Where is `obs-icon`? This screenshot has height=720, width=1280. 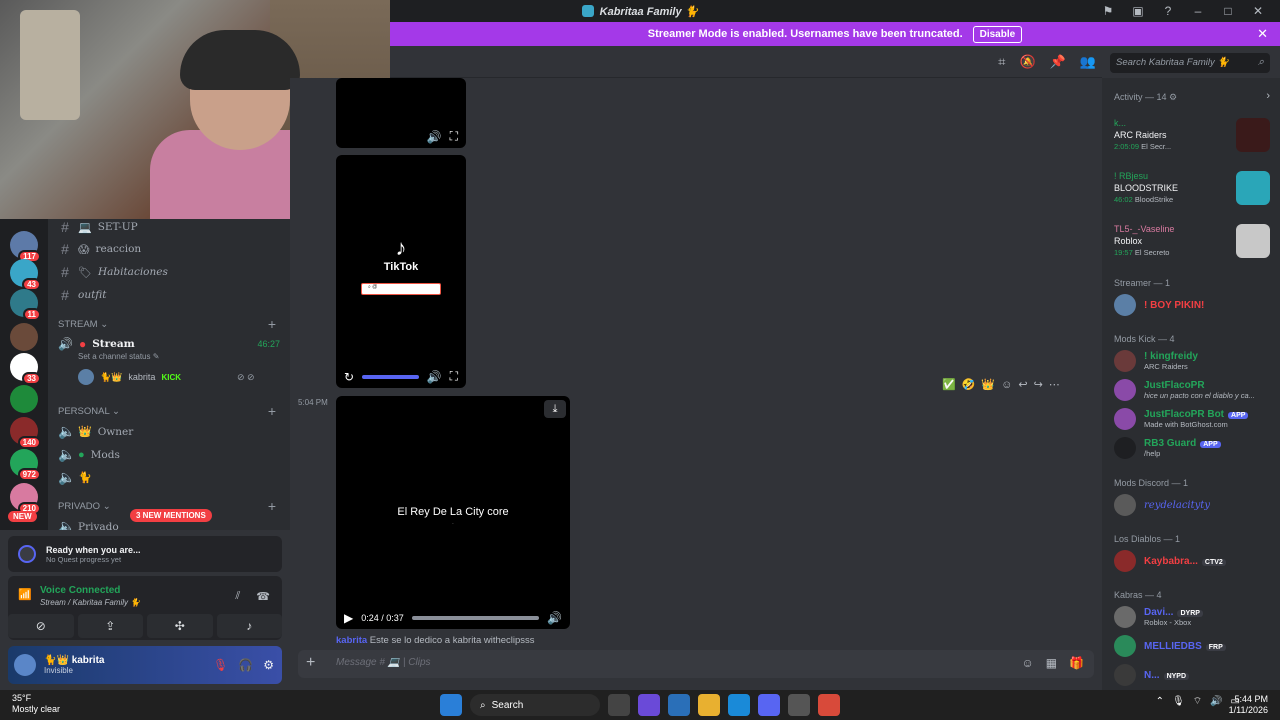 obs-icon is located at coordinates (799, 705).